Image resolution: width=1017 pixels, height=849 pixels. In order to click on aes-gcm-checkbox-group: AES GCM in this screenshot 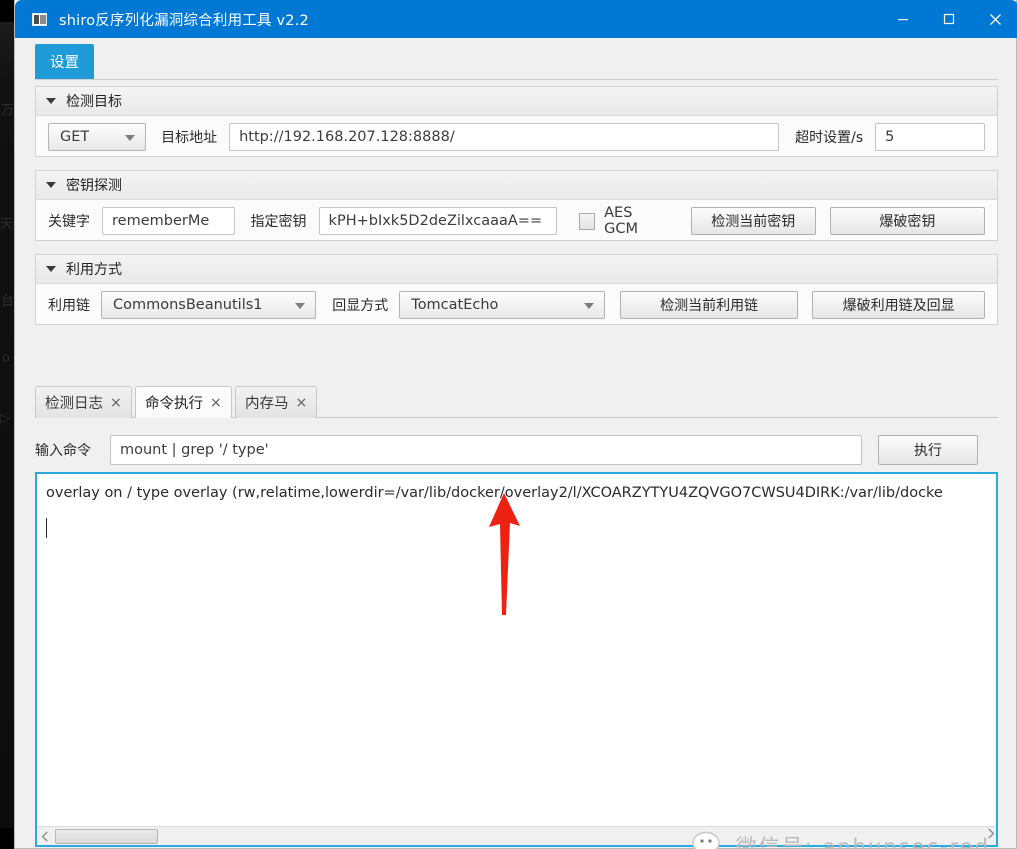, I will do `click(623, 221)`.